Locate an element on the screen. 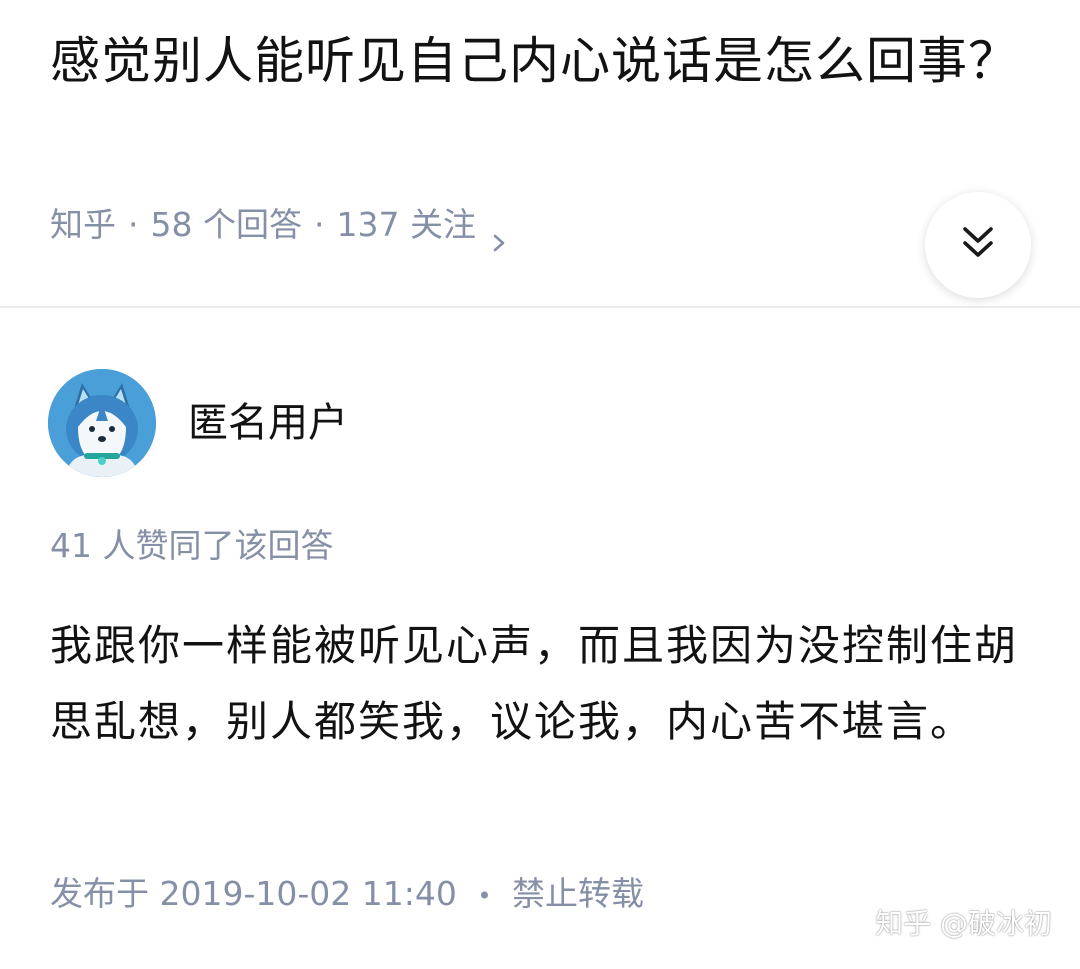 The width and height of the screenshot is (1080, 969). publish-info: 发布于 2019-10-02 11:40 • 禁止转载 is located at coordinates (347, 895).